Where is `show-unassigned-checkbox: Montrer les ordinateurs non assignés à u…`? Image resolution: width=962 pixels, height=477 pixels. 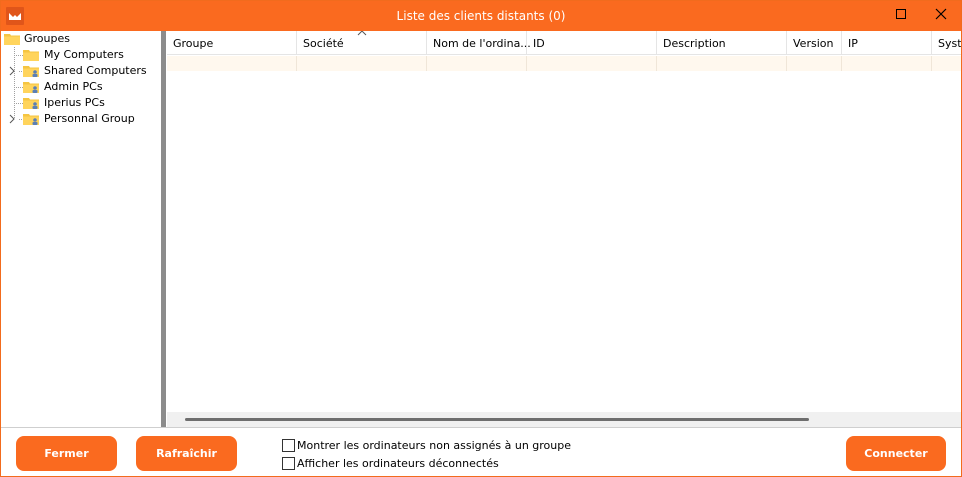
show-unassigned-checkbox: Montrer les ordinateurs non assignés à u… is located at coordinates (426, 446).